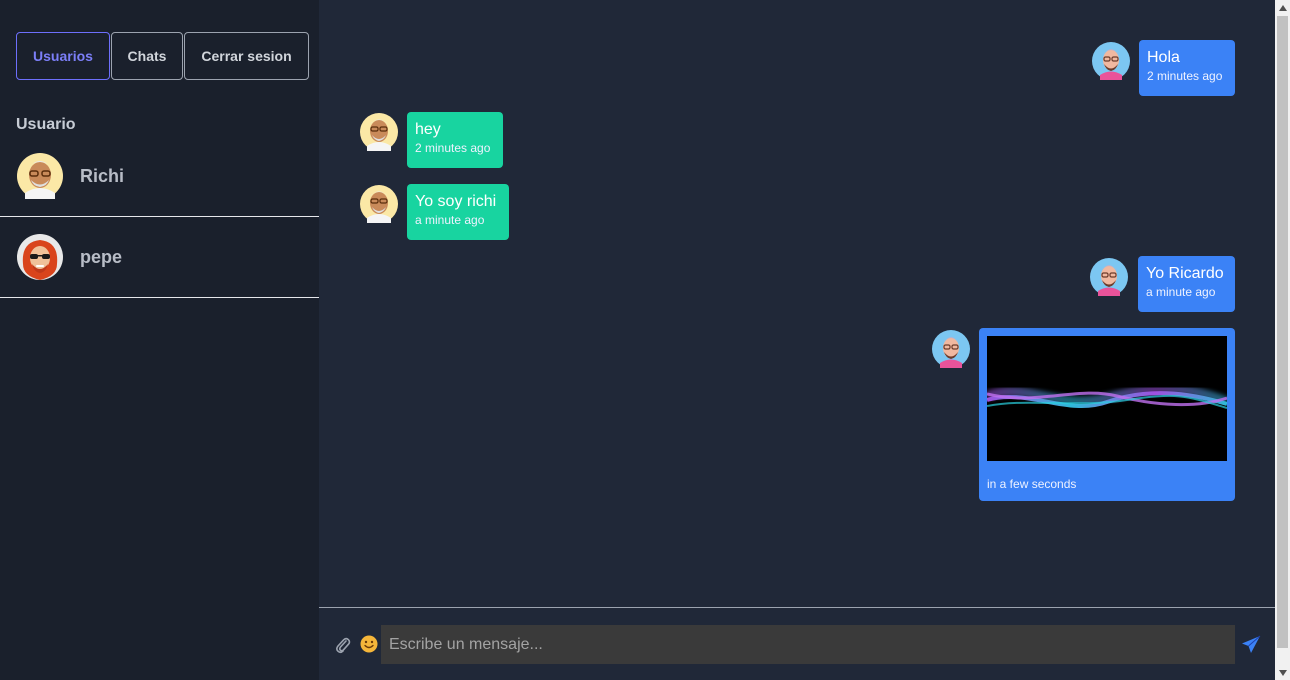 The width and height of the screenshot is (1290, 680). I want to click on sidebar-tabs: Usuarios Chats Cerrar sesion, so click(162, 56).